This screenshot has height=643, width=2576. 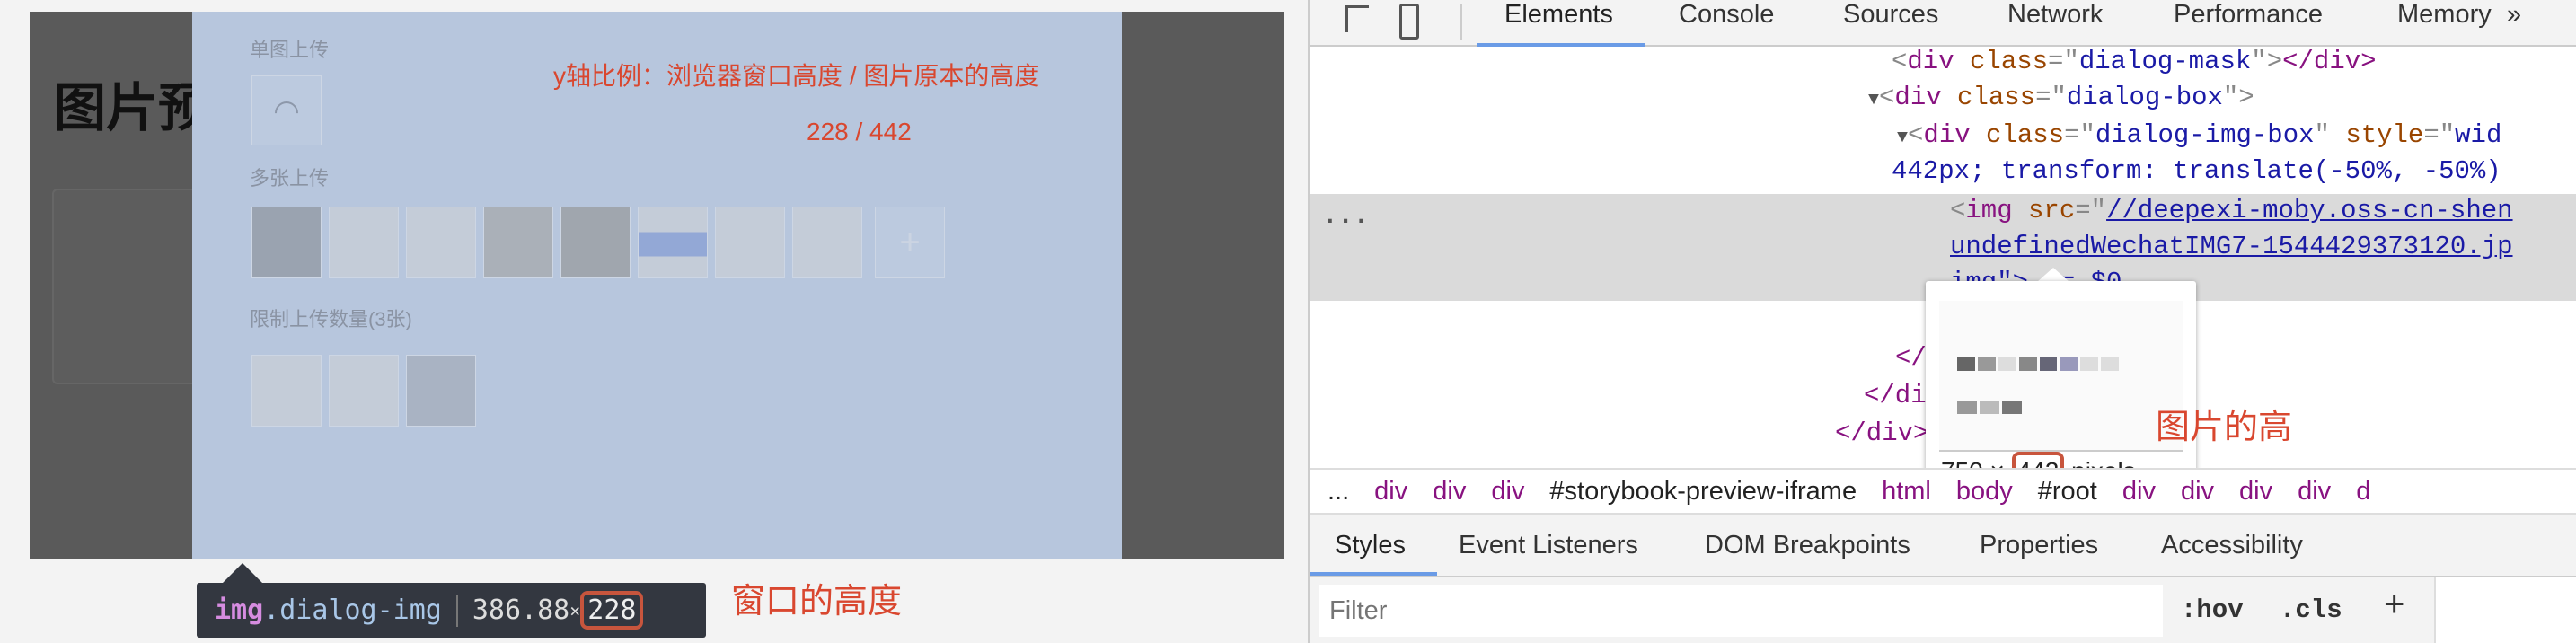 I want to click on breadcrumb-item: #root, so click(x=2067, y=491).